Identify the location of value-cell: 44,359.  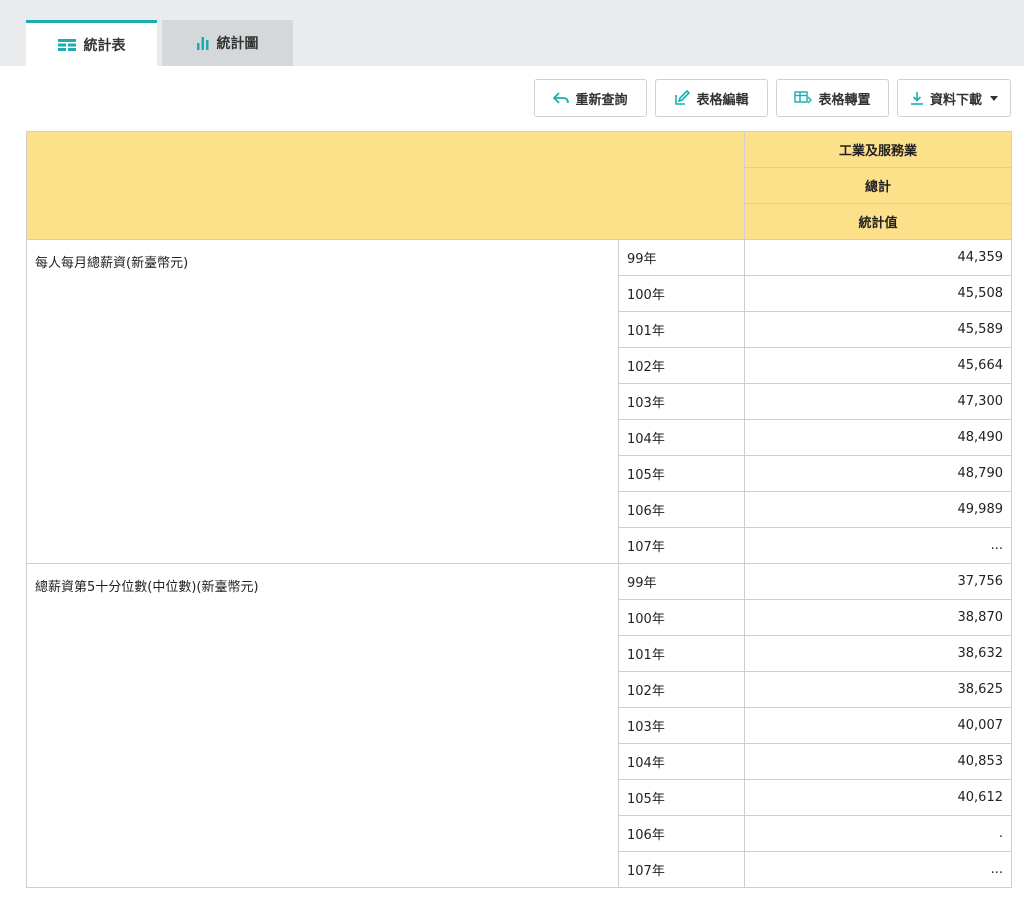
(878, 257).